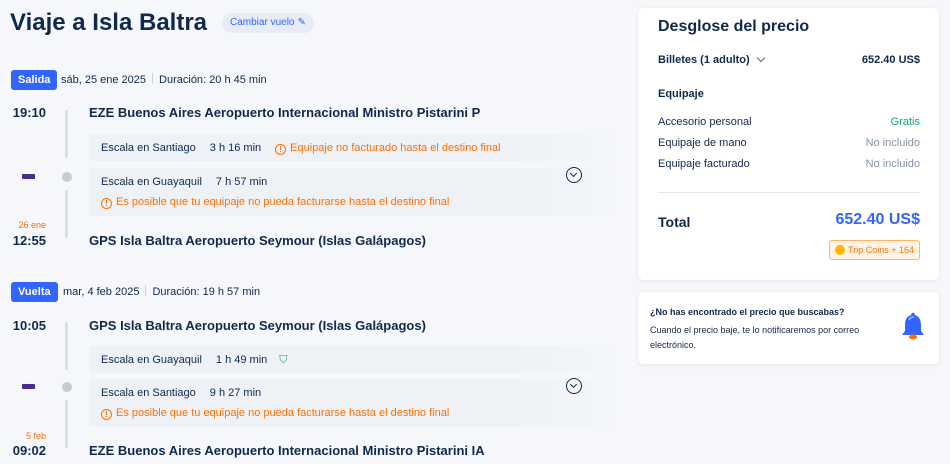 The image size is (950, 464). Describe the element at coordinates (34, 80) in the screenshot. I see `outbound-badge: Salida` at that location.